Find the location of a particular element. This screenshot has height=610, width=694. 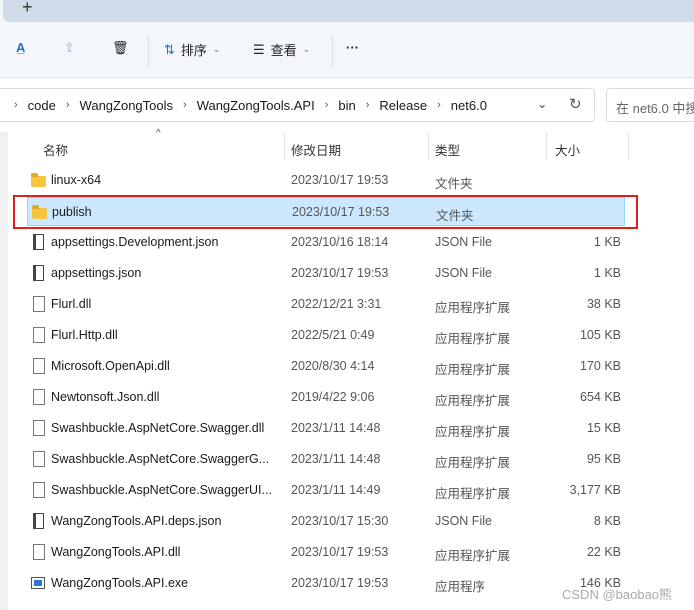

file-date: 2023/10/17 15:30 is located at coordinates (340, 521).